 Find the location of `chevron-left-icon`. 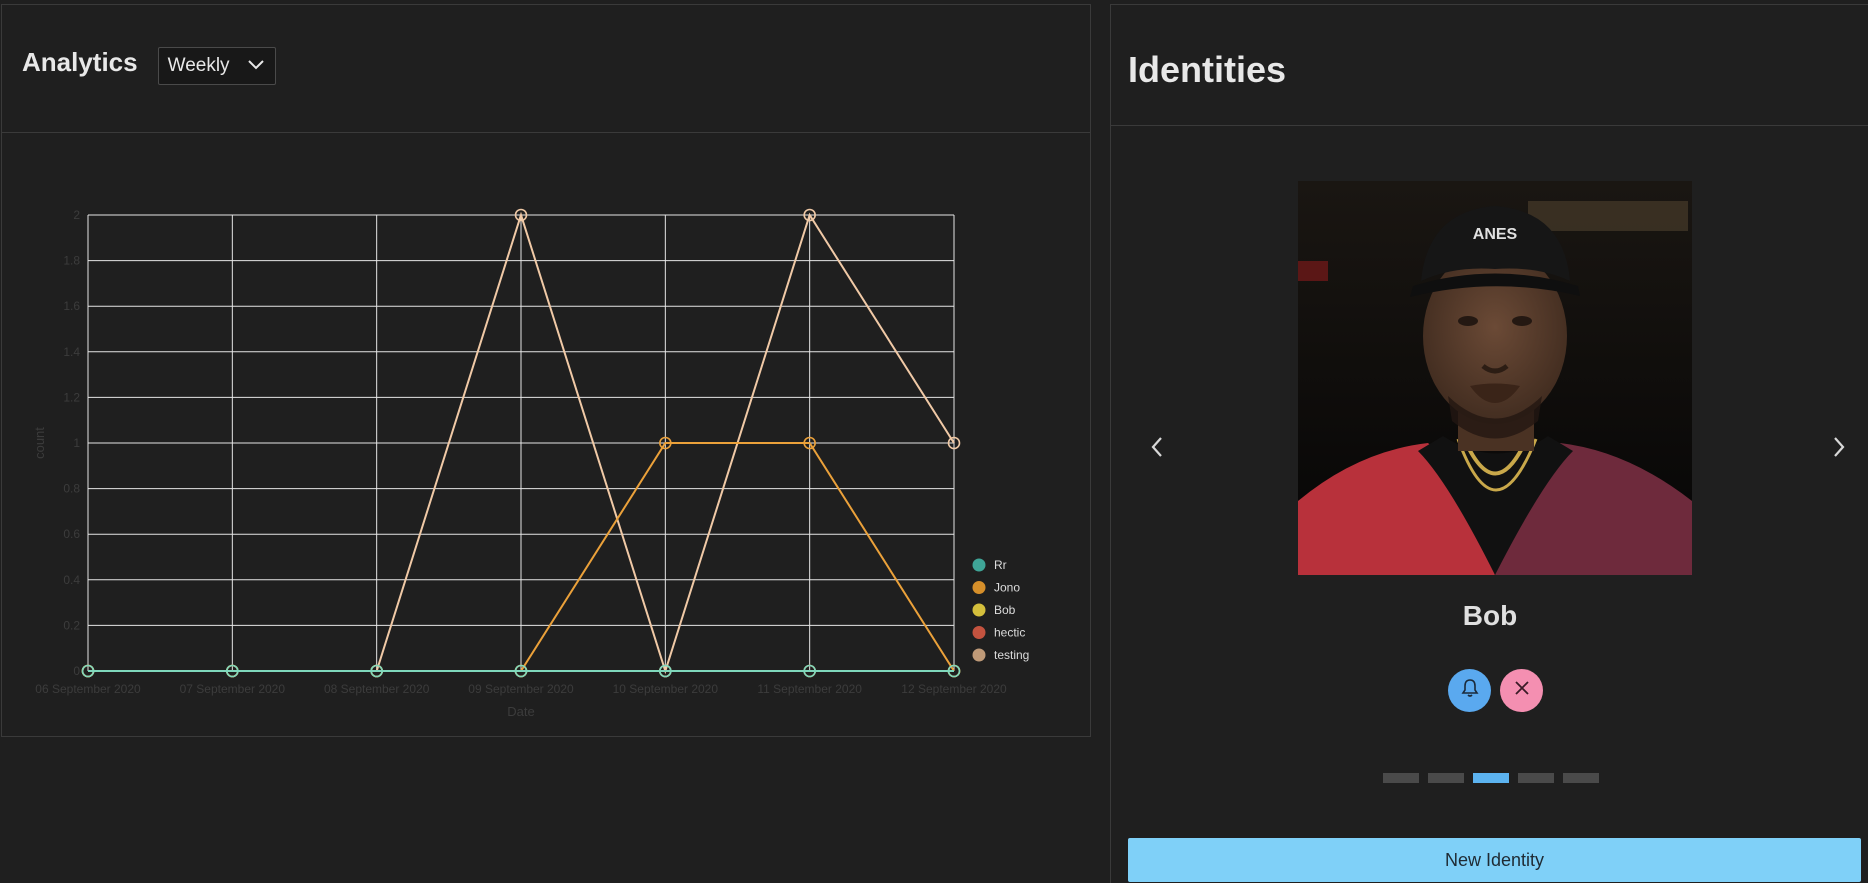

chevron-left-icon is located at coordinates (1157, 449).